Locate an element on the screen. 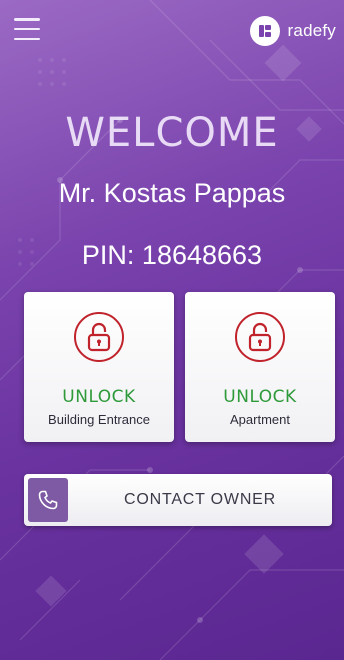 The width and height of the screenshot is (344, 660). radefy-logo-icon is located at coordinates (264, 31).